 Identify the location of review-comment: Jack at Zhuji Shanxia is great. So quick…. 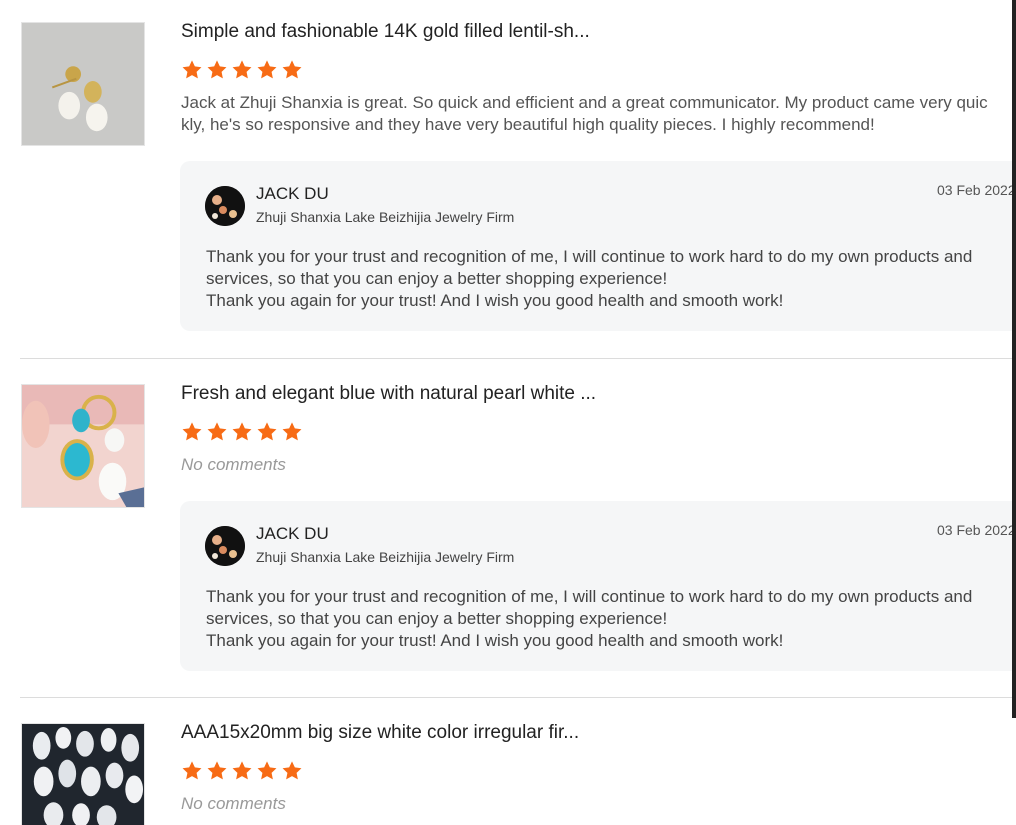
(584, 113).